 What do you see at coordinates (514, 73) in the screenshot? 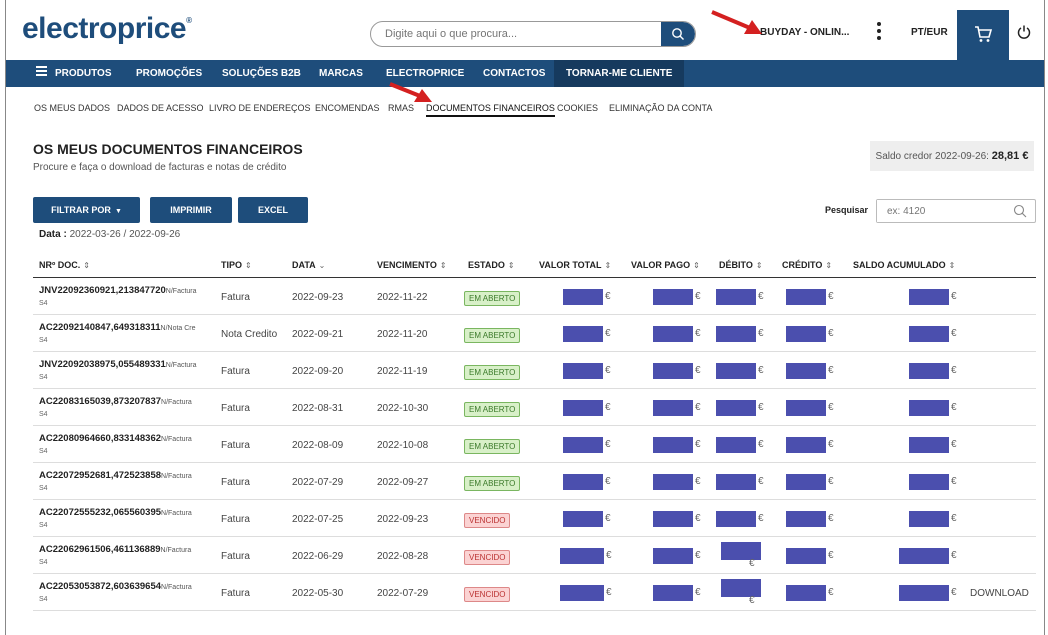
I see `nav-contactos: CONTACTOS` at bounding box center [514, 73].